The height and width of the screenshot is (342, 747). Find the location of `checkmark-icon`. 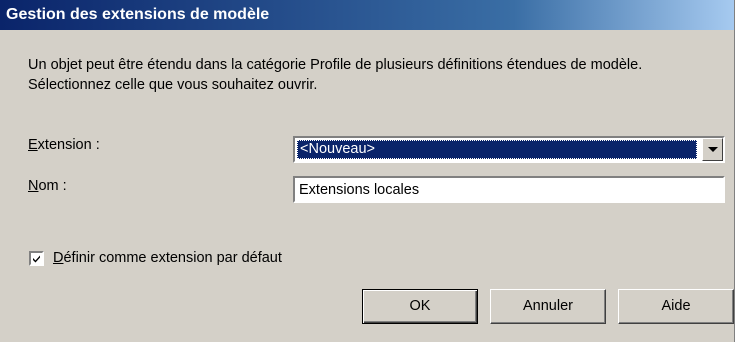

checkmark-icon is located at coordinates (36, 259).